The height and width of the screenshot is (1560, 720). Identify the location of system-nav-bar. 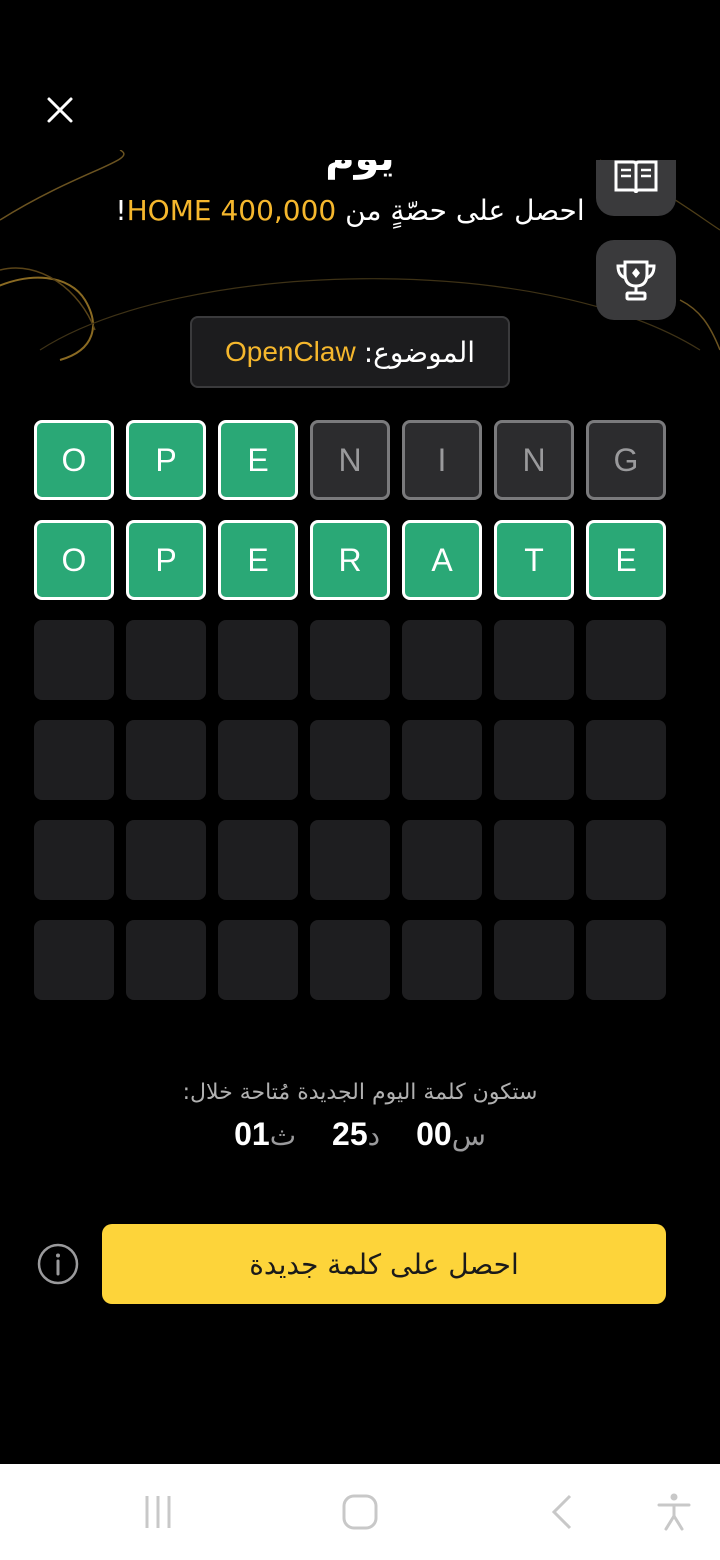
(360, 1512).